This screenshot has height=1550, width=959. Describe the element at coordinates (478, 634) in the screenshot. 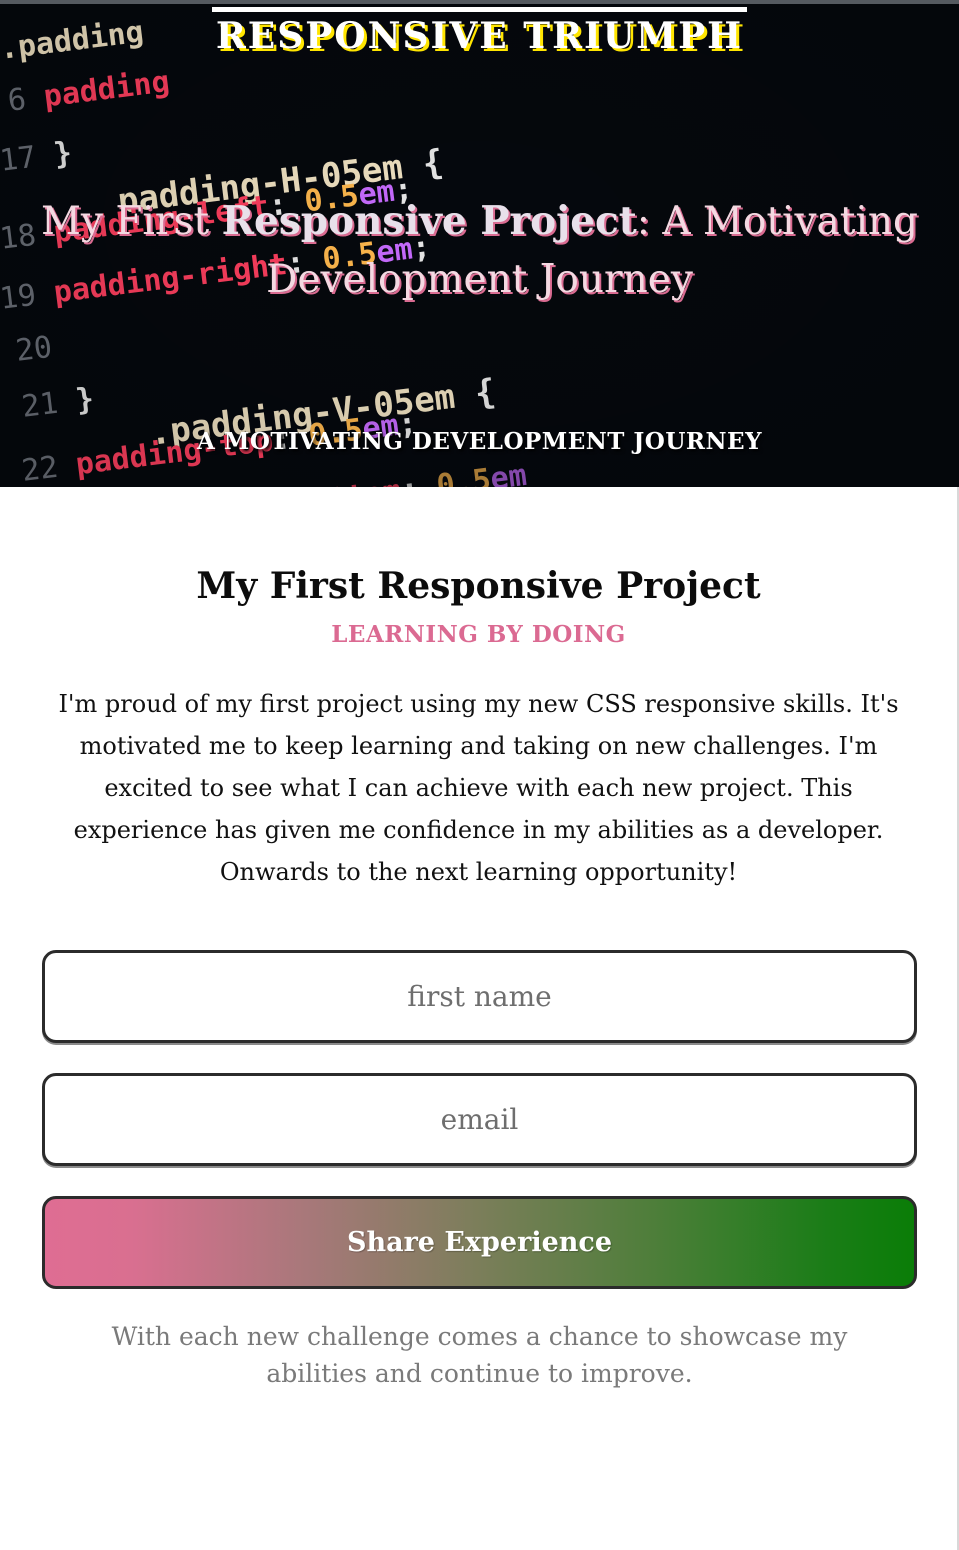

I see `project-subtitle: LEARNING BY DOING` at that location.